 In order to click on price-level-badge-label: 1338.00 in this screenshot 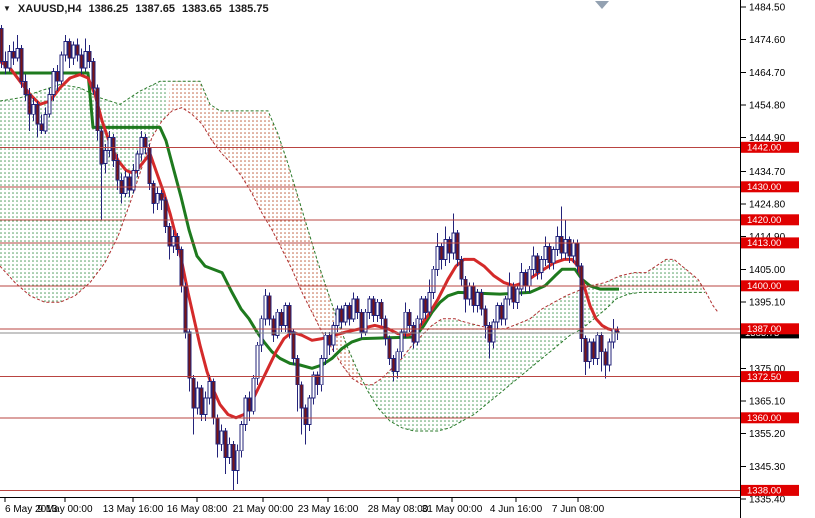, I will do `click(764, 491)`.